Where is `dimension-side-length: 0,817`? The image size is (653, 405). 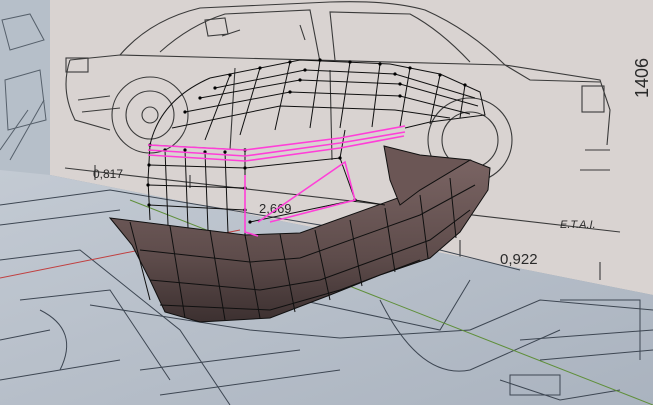
dimension-side-length: 0,817 is located at coordinates (108, 174).